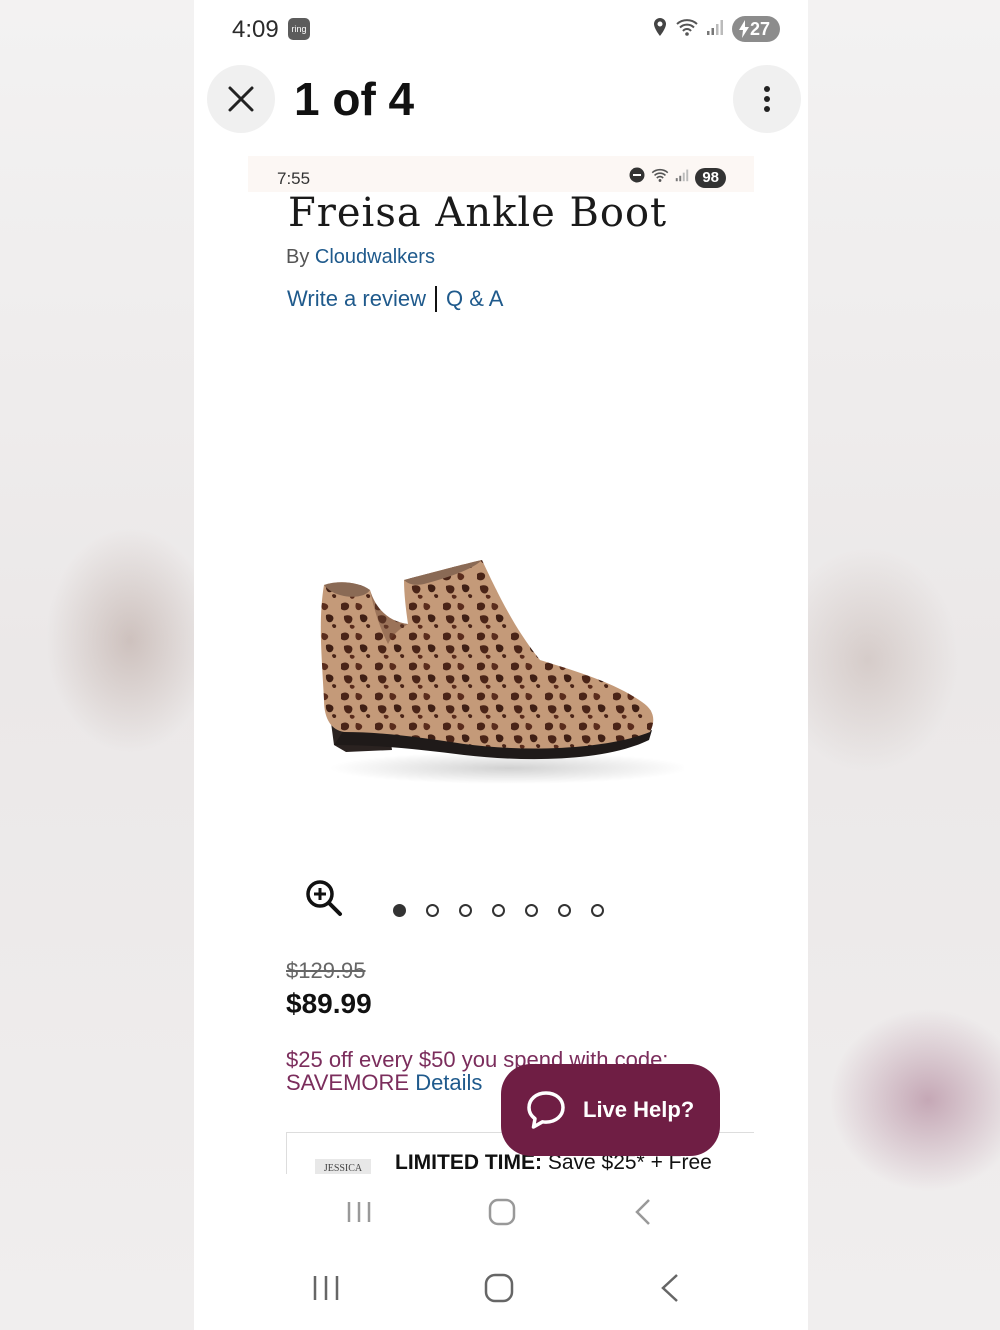 The height and width of the screenshot is (1330, 1000). I want to click on inner-battery-level: 98, so click(710, 177).